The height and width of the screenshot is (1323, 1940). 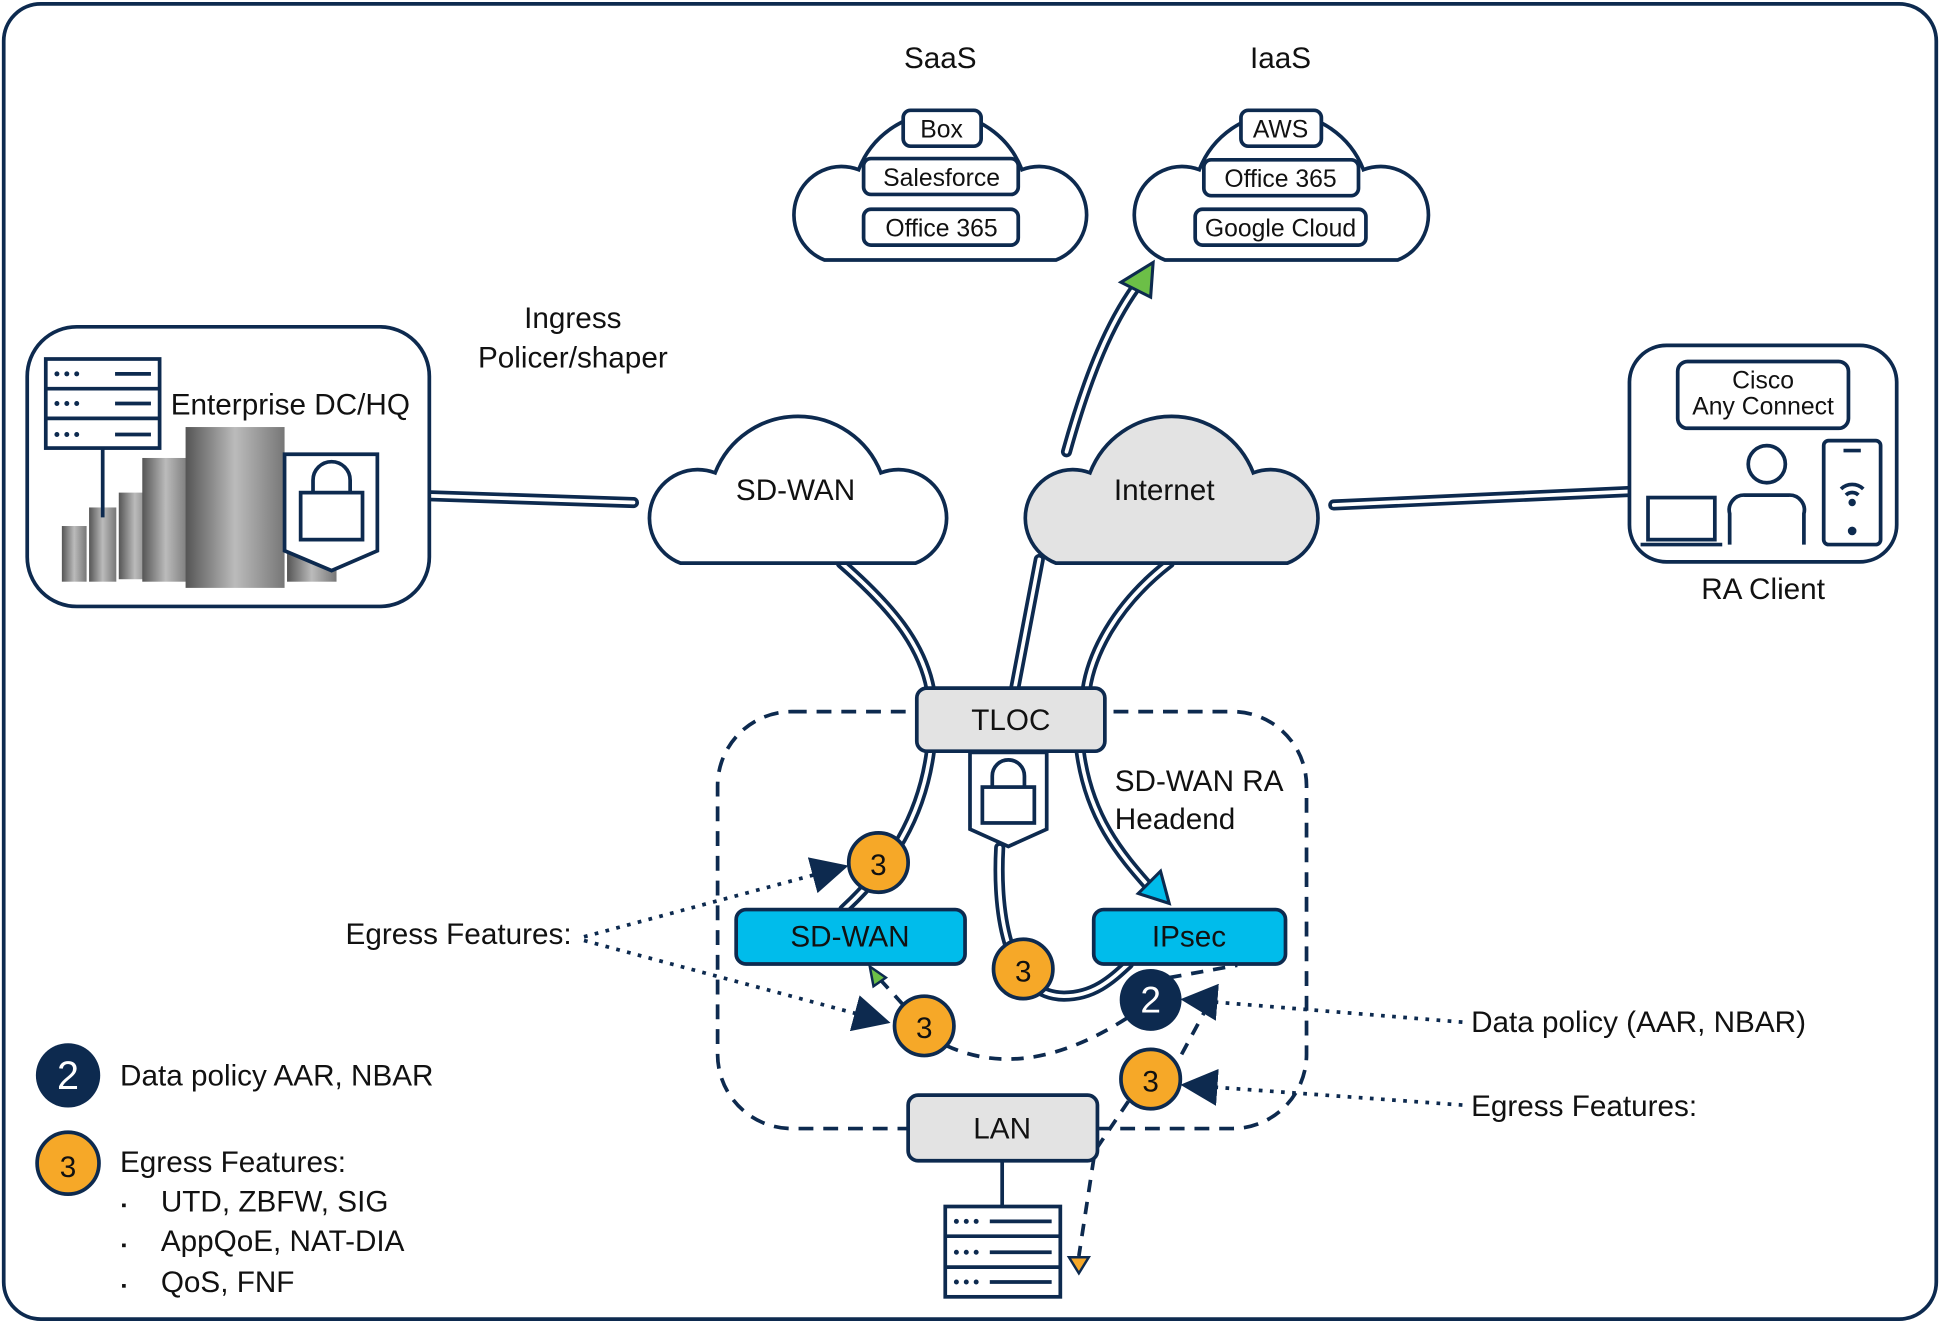 I want to click on svg-text: LAN, so click(x=1002, y=1128).